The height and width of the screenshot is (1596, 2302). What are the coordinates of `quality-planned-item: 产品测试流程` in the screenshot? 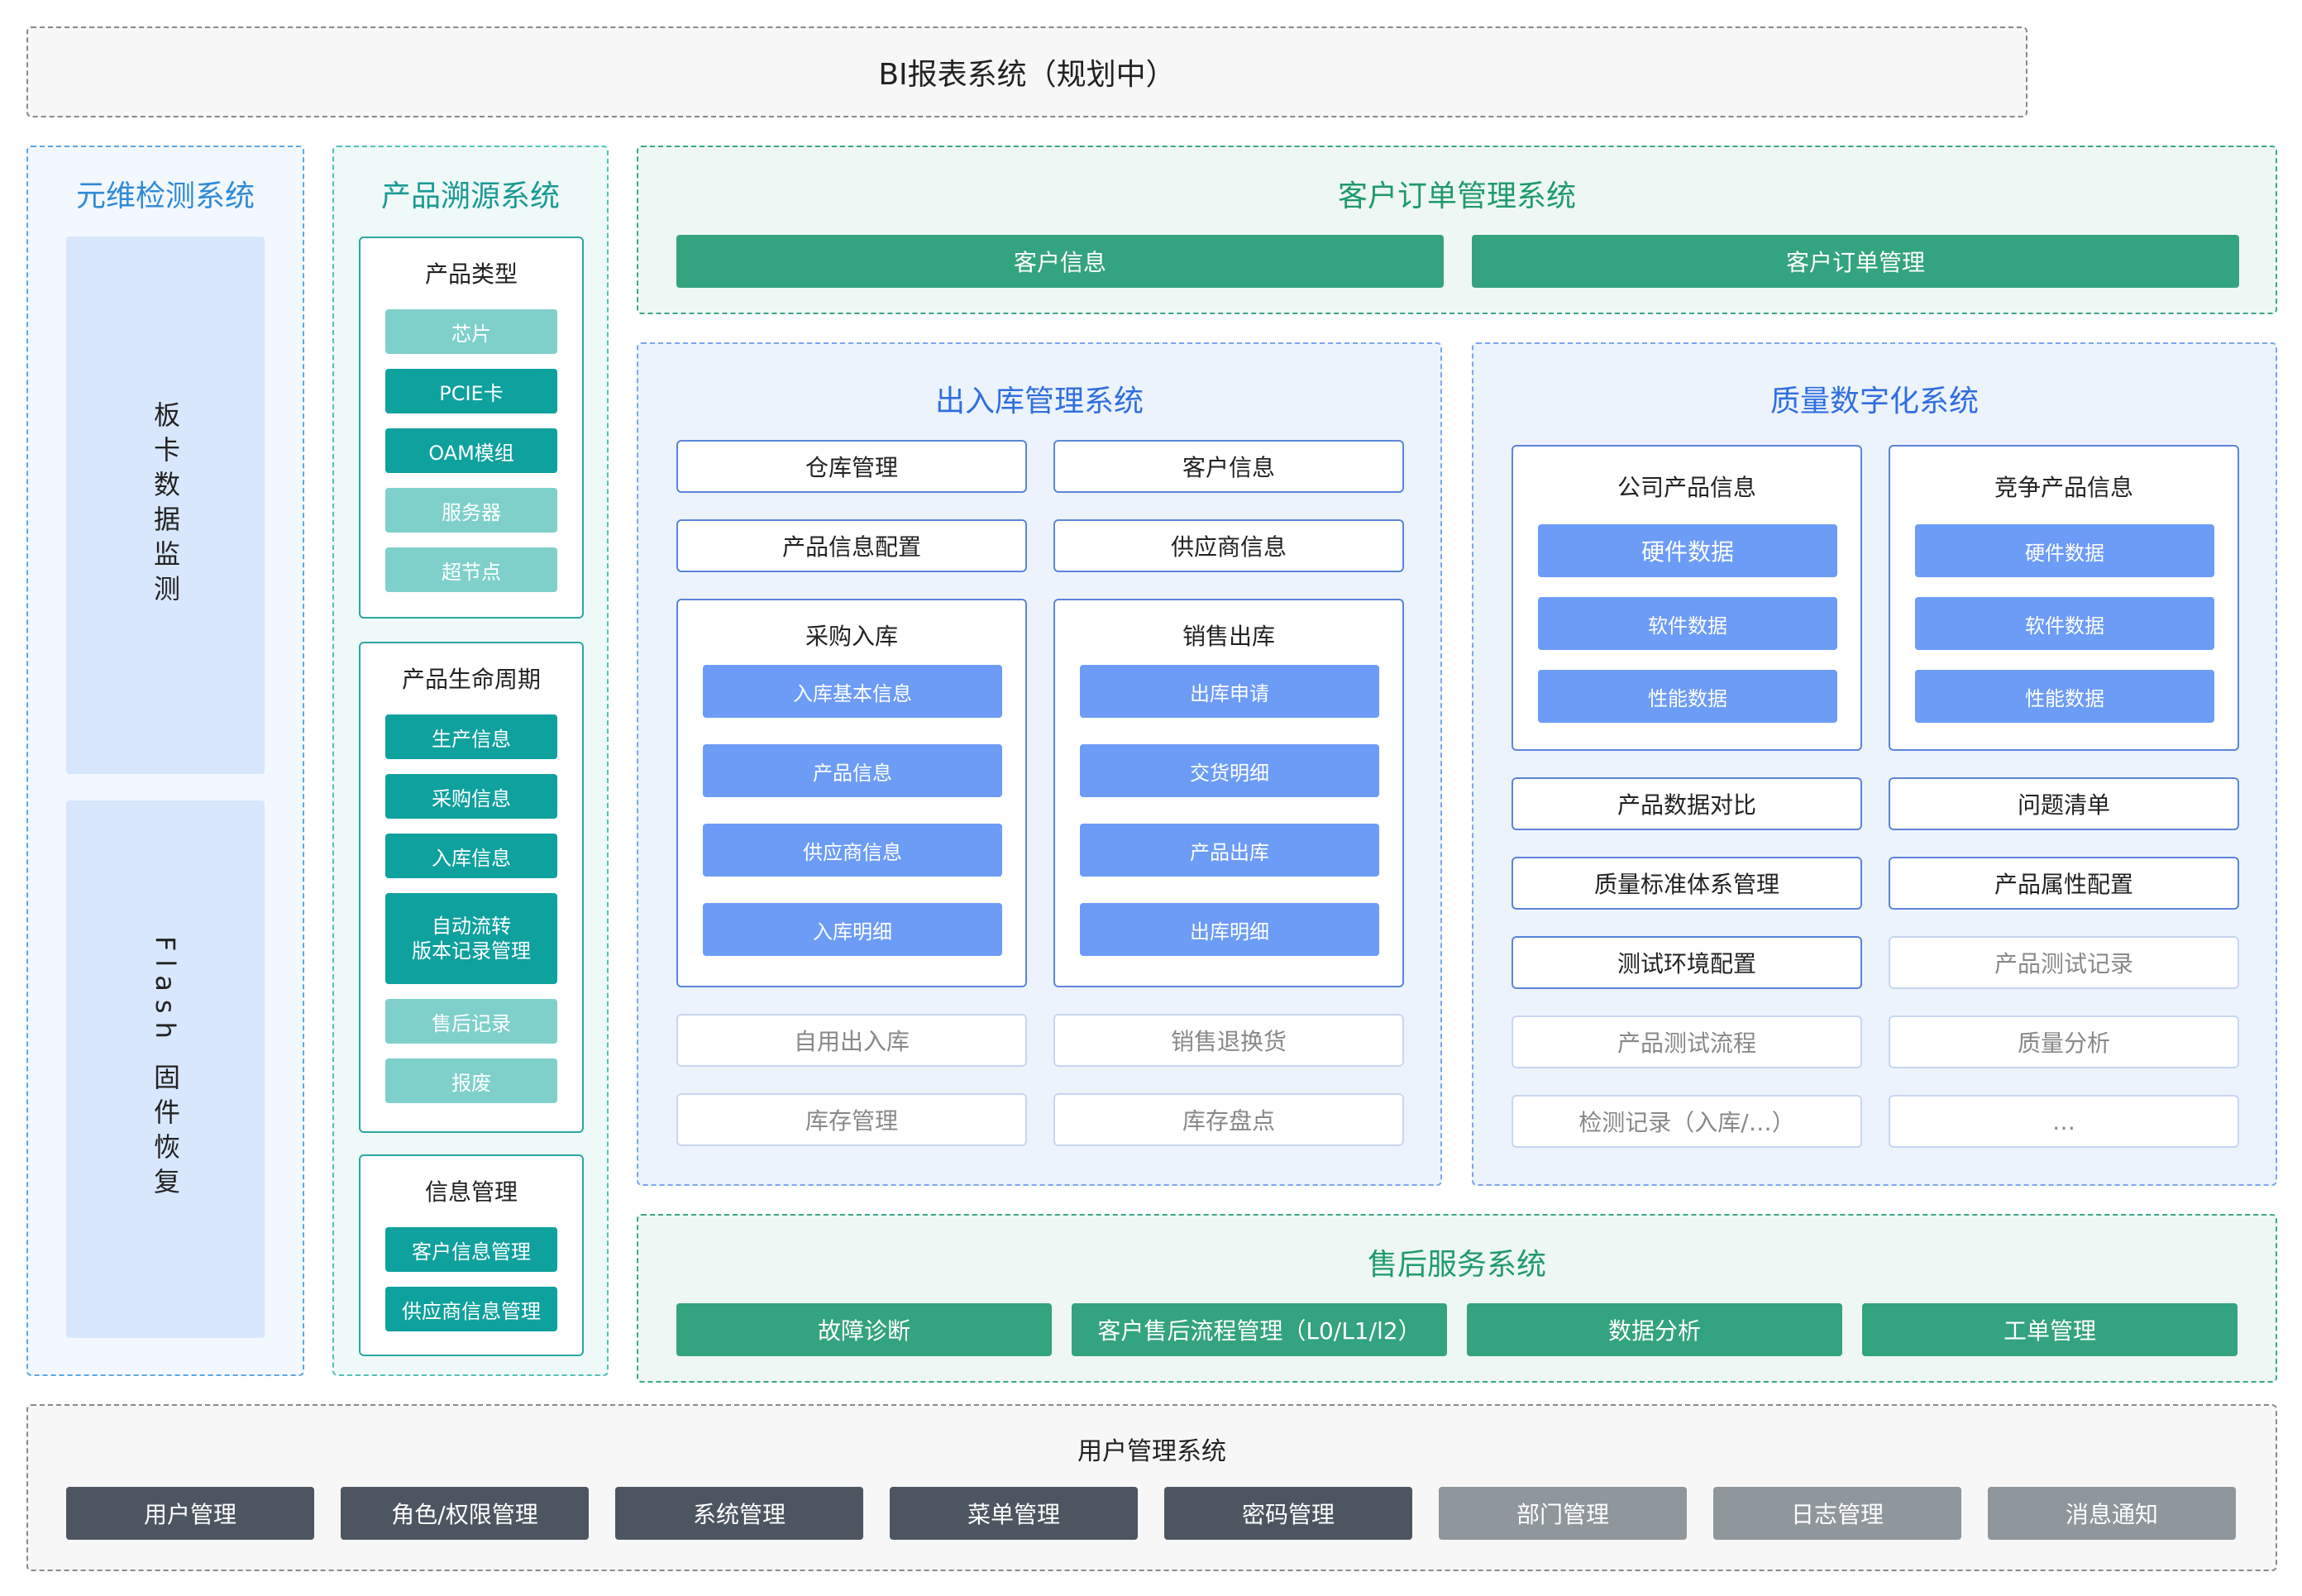 It's located at (1687, 1041).